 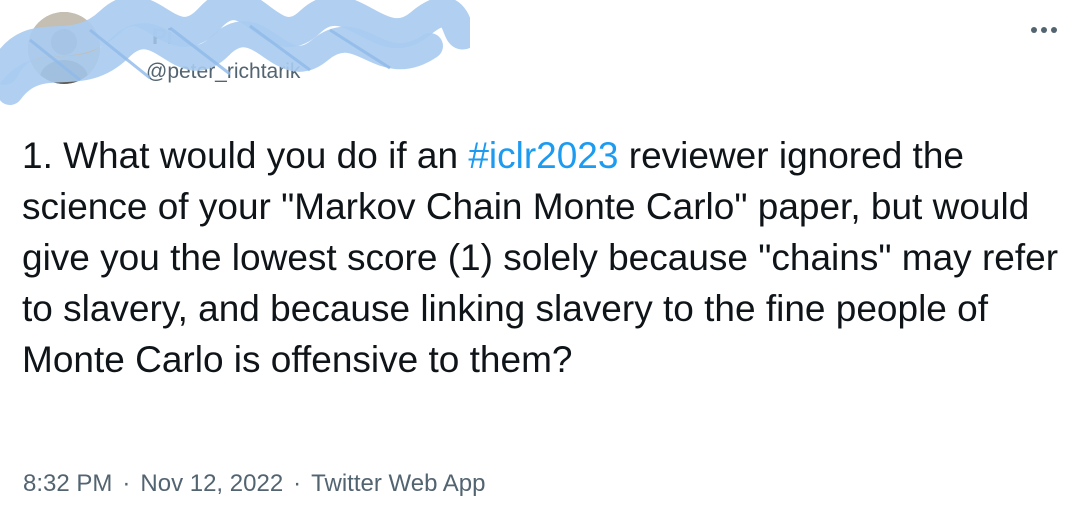 I want to click on hashtag-link: #iclr2023, so click(x=543, y=155).